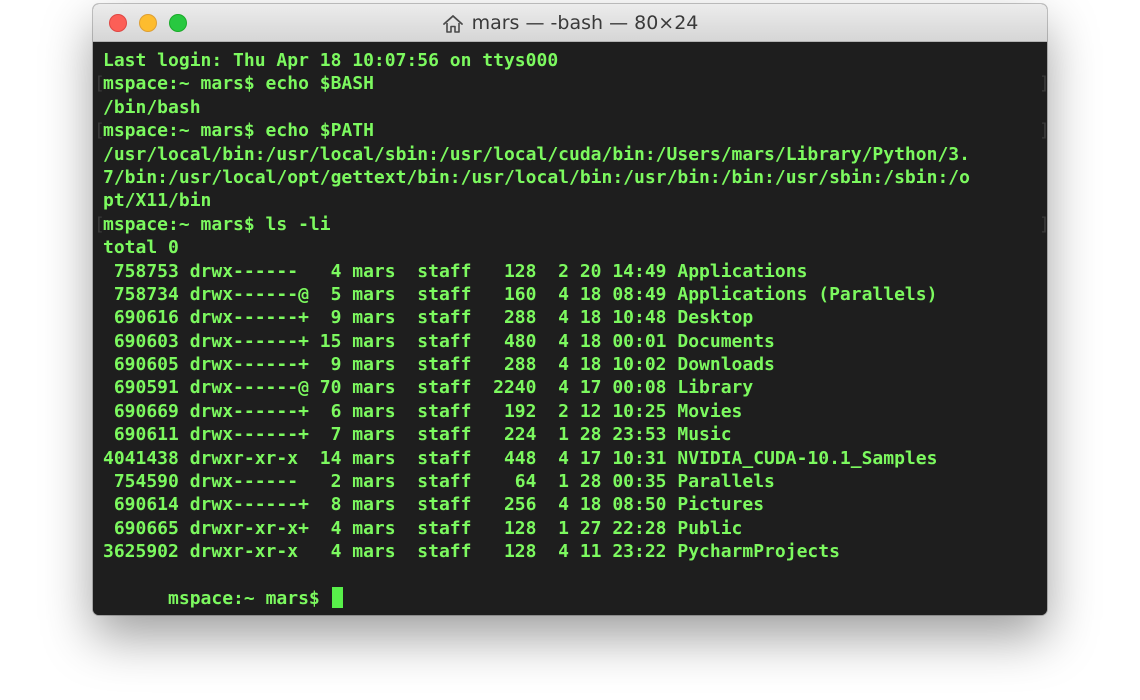 The height and width of the screenshot is (700, 1140). Describe the element at coordinates (337, 597) in the screenshot. I see `text-cursor` at that location.